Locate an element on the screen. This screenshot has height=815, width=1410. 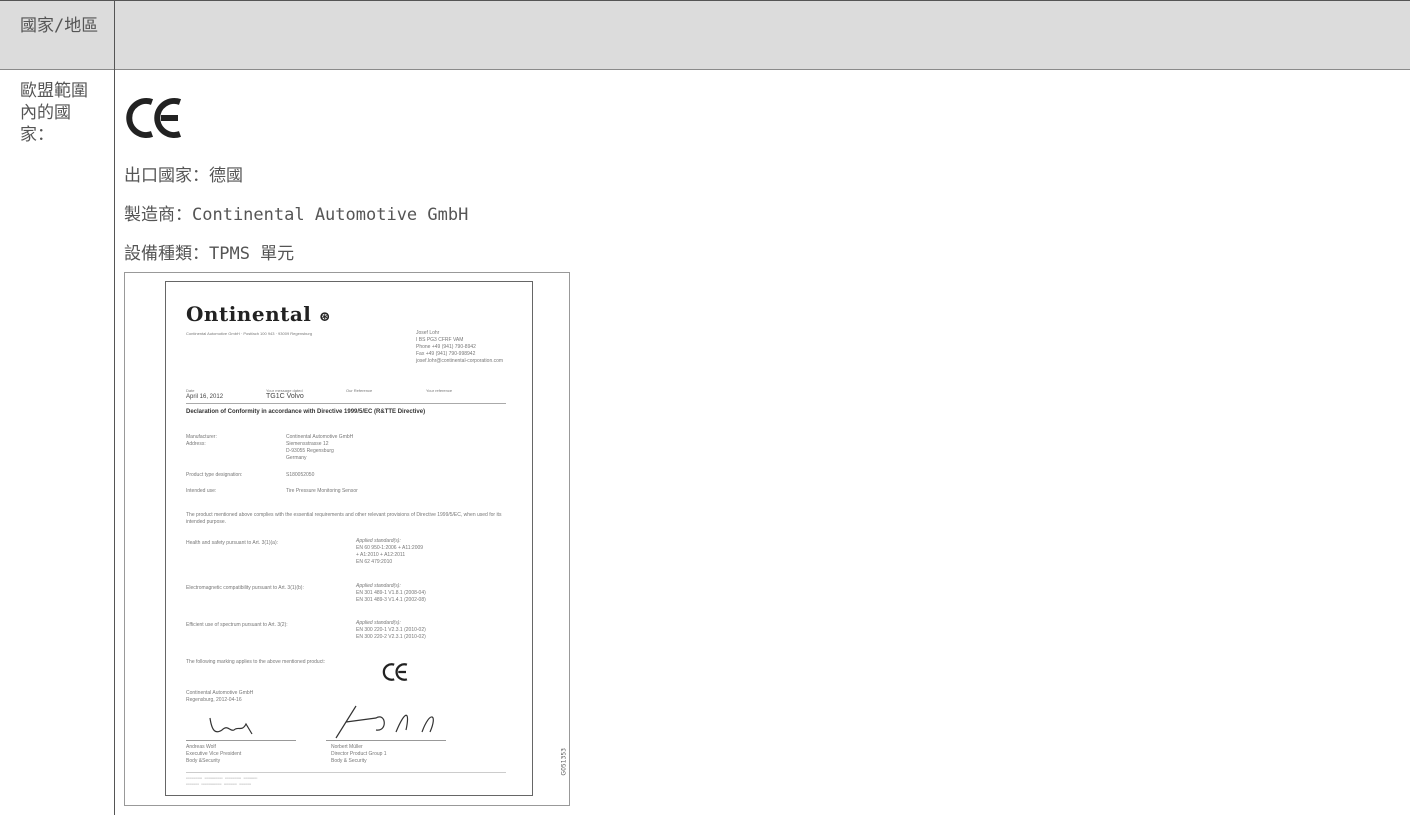
continental-logo: Ontinental ⊛ is located at coordinates (259, 314).